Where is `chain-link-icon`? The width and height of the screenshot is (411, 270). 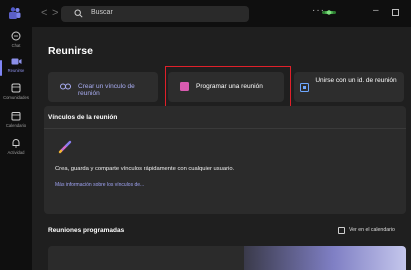
chain-link-icon is located at coordinates (65, 147).